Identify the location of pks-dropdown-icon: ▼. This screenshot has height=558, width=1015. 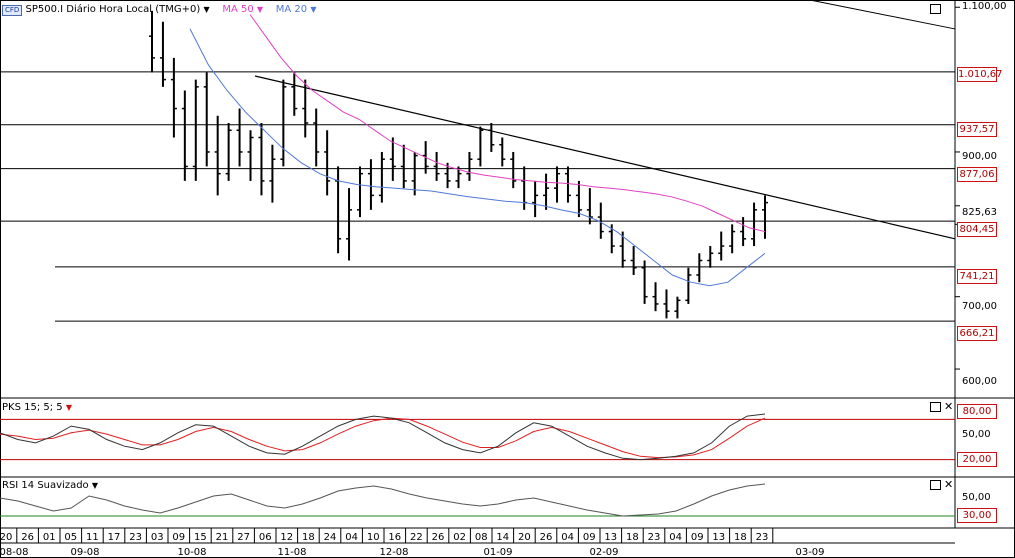
(69, 407).